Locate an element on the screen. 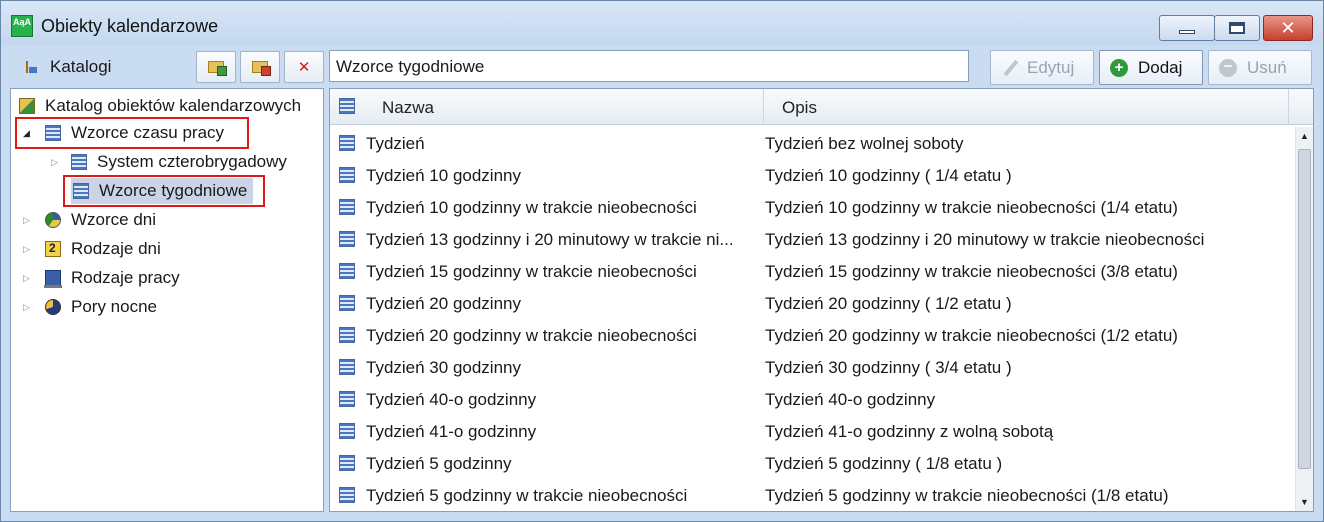 The width and height of the screenshot is (1324, 522). edit-button: Edytuj is located at coordinates (1042, 67).